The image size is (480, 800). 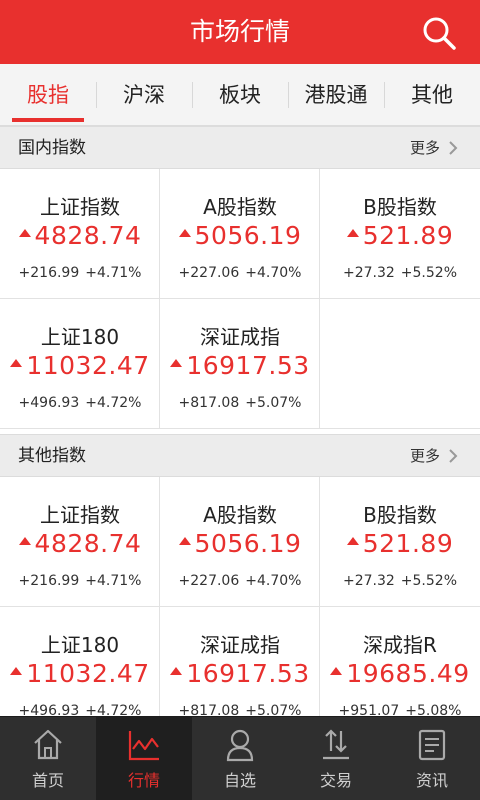 I want to click on tab-bar: 股指 沪深 板块 港股通 其他, so click(x=240, y=95).